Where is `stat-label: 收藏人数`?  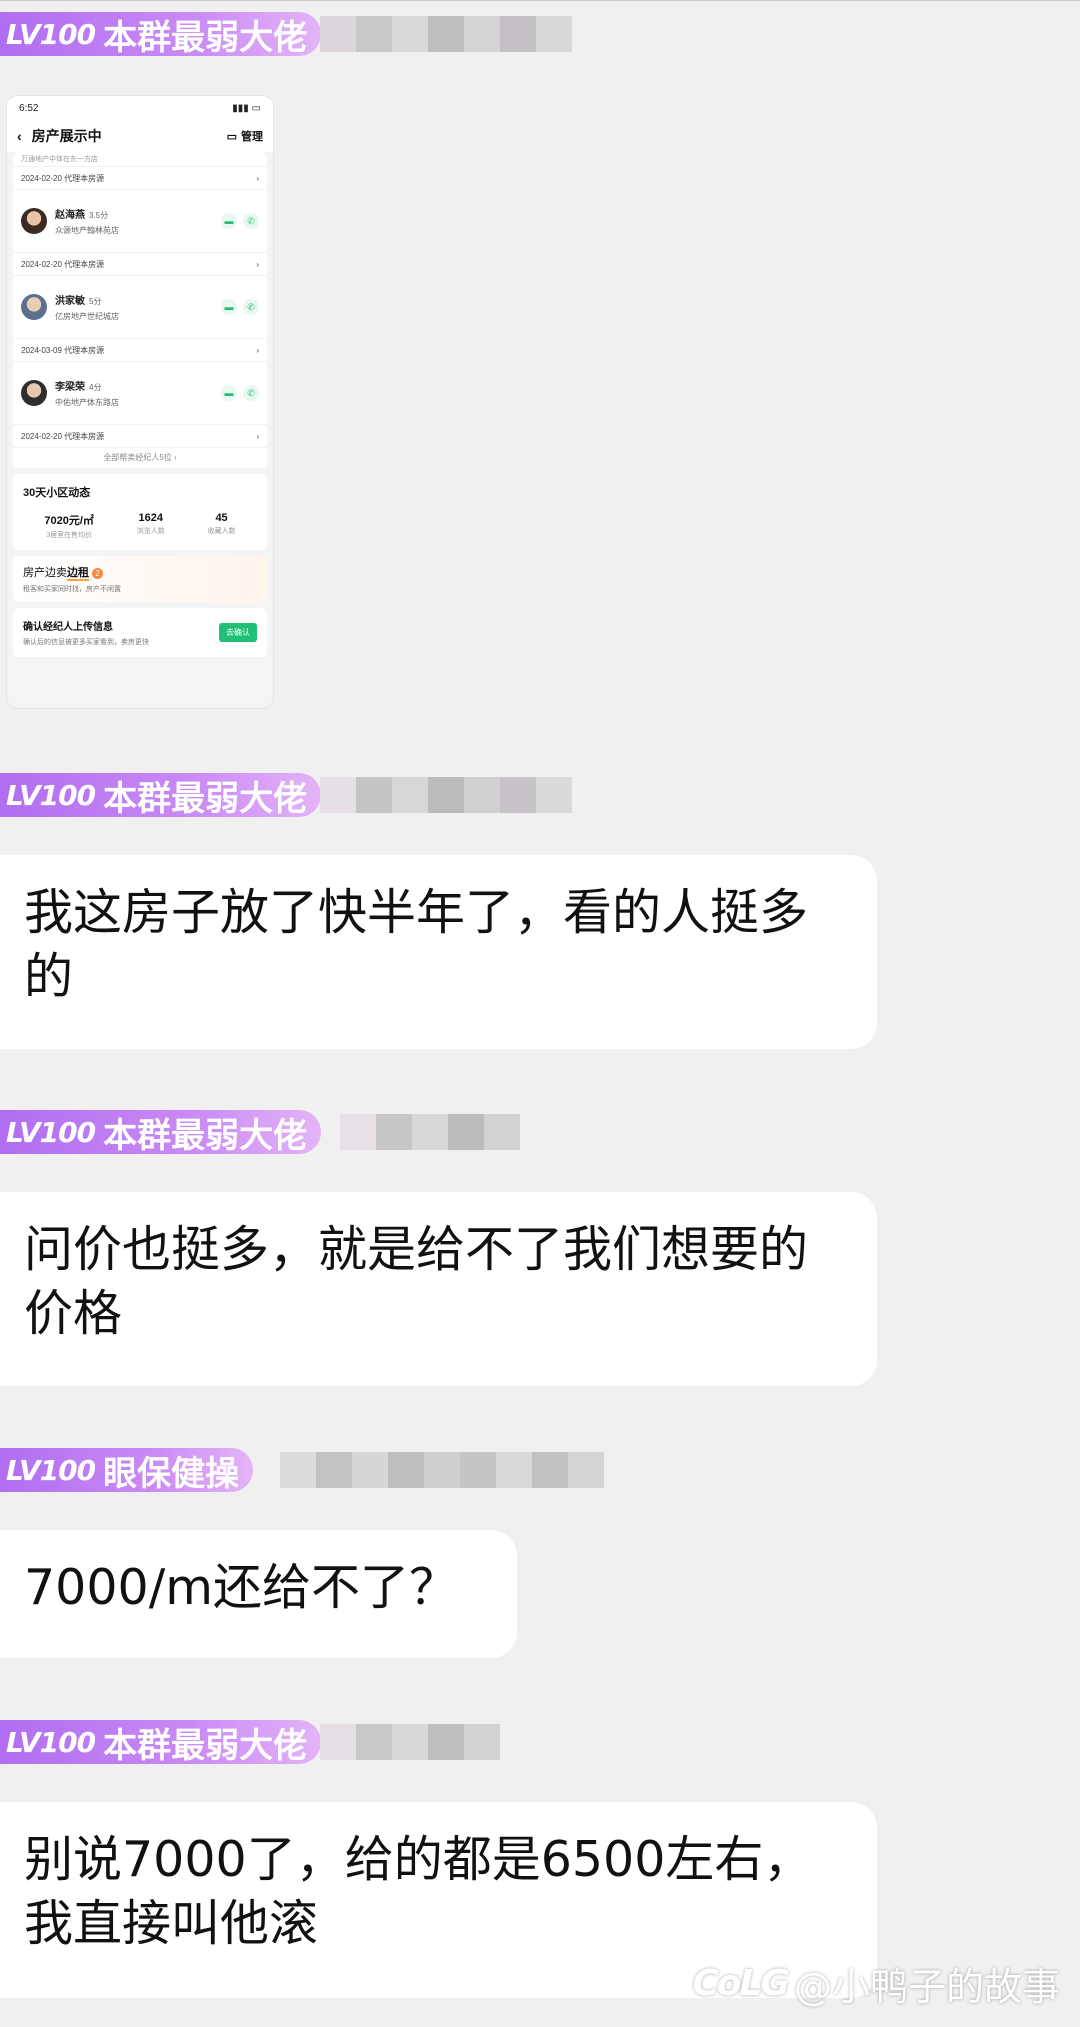 stat-label: 收藏人数 is located at coordinates (221, 531).